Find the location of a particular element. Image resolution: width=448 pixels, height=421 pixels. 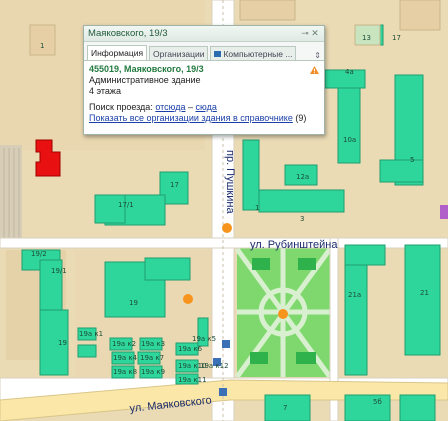

building-label: 19а к8 is located at coordinates (125, 372).